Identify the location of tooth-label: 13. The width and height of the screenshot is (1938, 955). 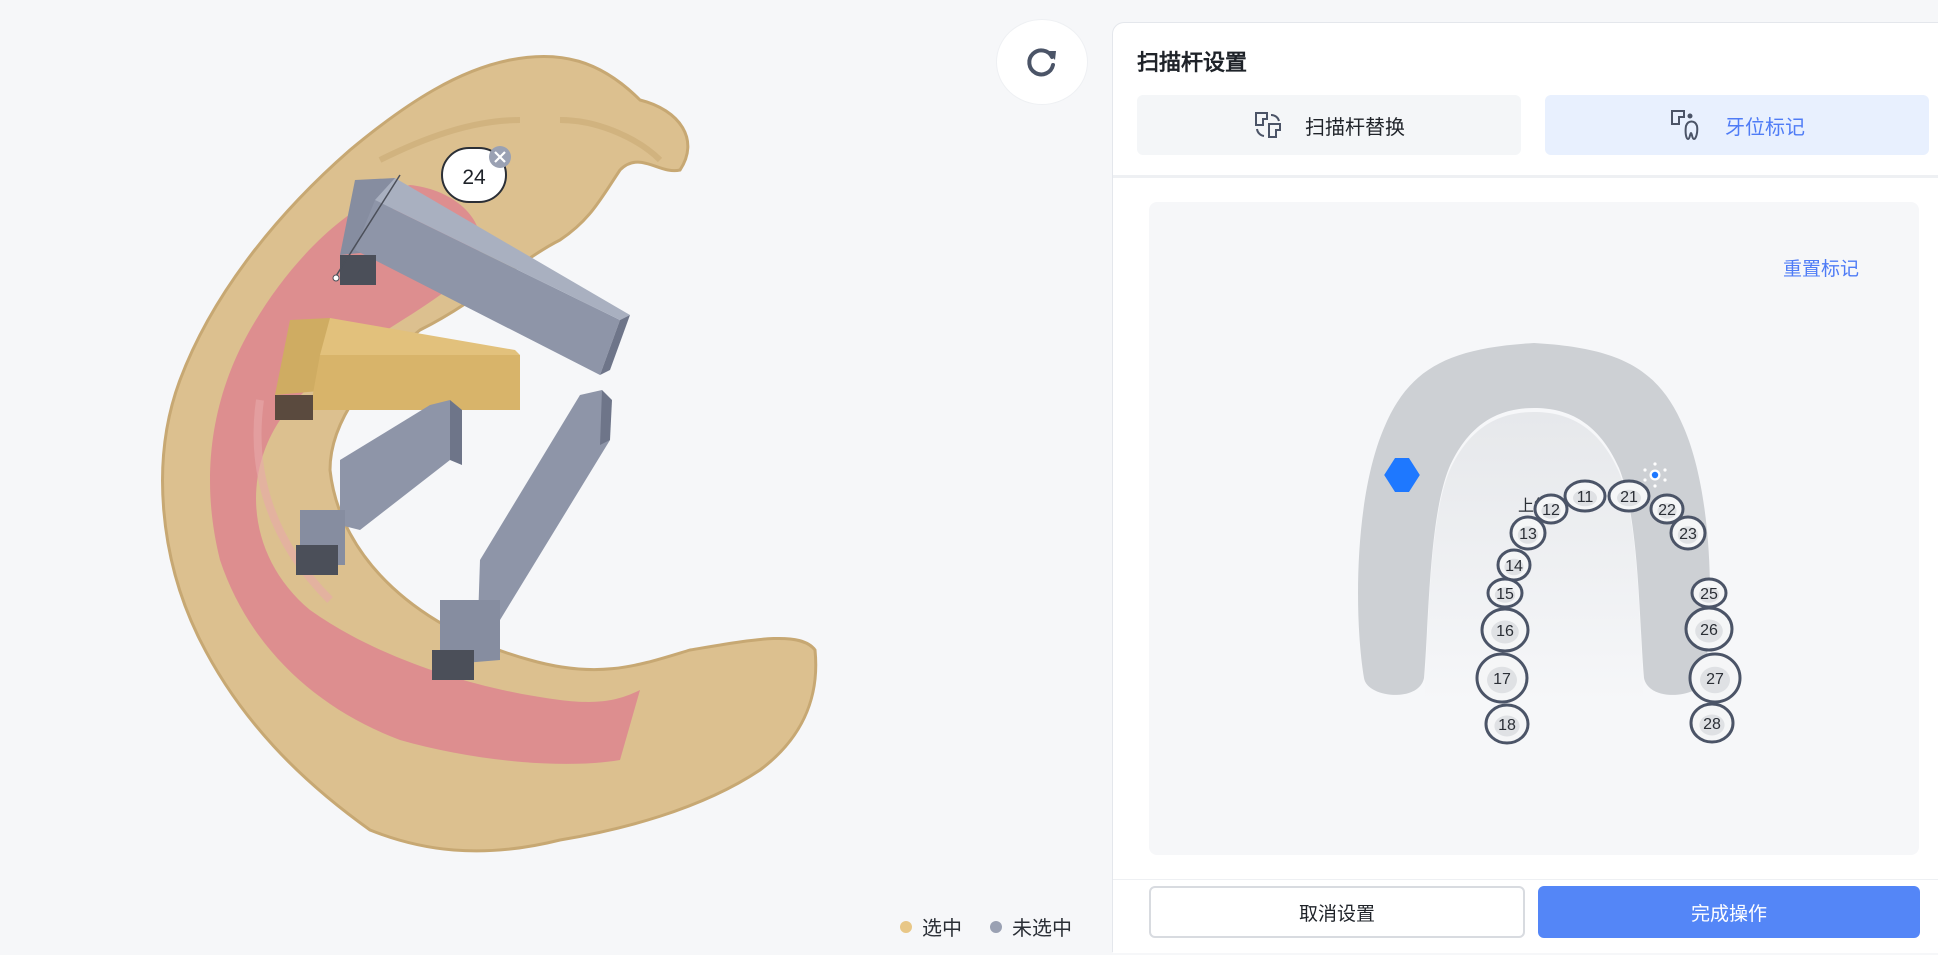
(1528, 534).